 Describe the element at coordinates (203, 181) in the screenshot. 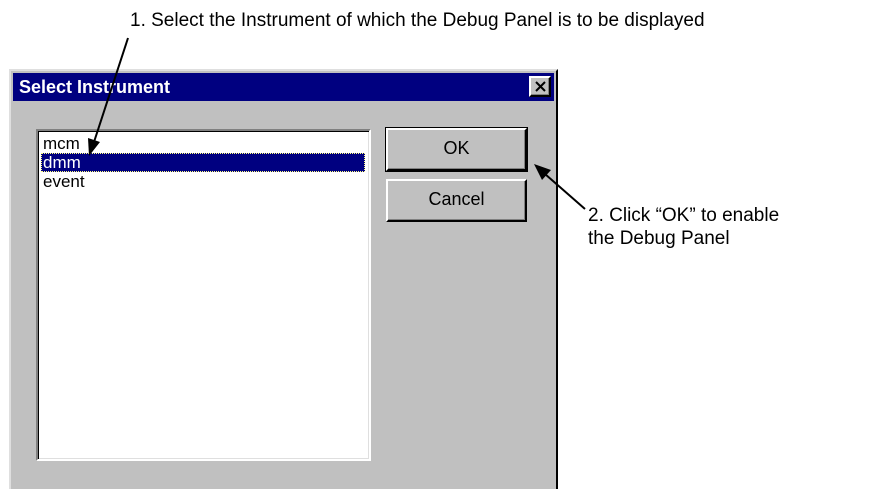

I see `list-item-event: event` at that location.